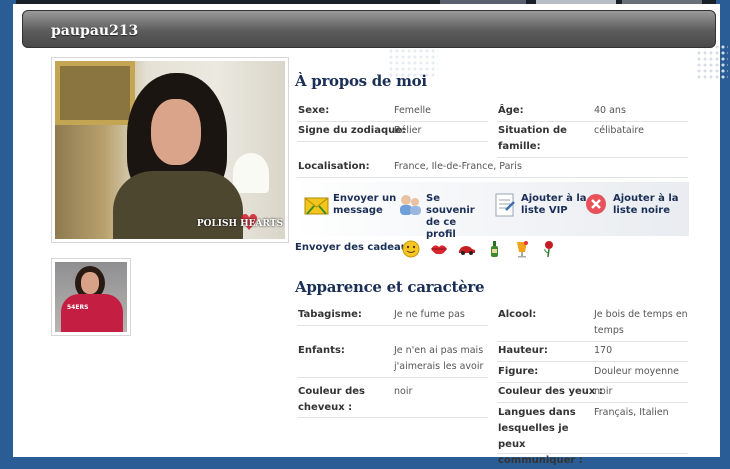 The width and height of the screenshot is (730, 469). What do you see at coordinates (330, 314) in the screenshot?
I see `smoking-label: Tabagisme:` at bounding box center [330, 314].